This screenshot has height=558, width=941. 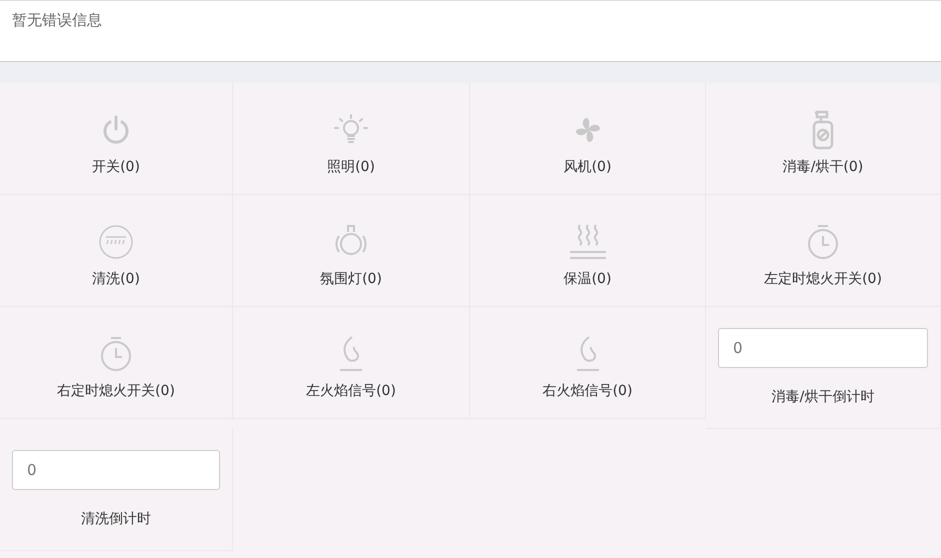 I want to click on status-label: 左火焰信号(0), so click(x=351, y=391).